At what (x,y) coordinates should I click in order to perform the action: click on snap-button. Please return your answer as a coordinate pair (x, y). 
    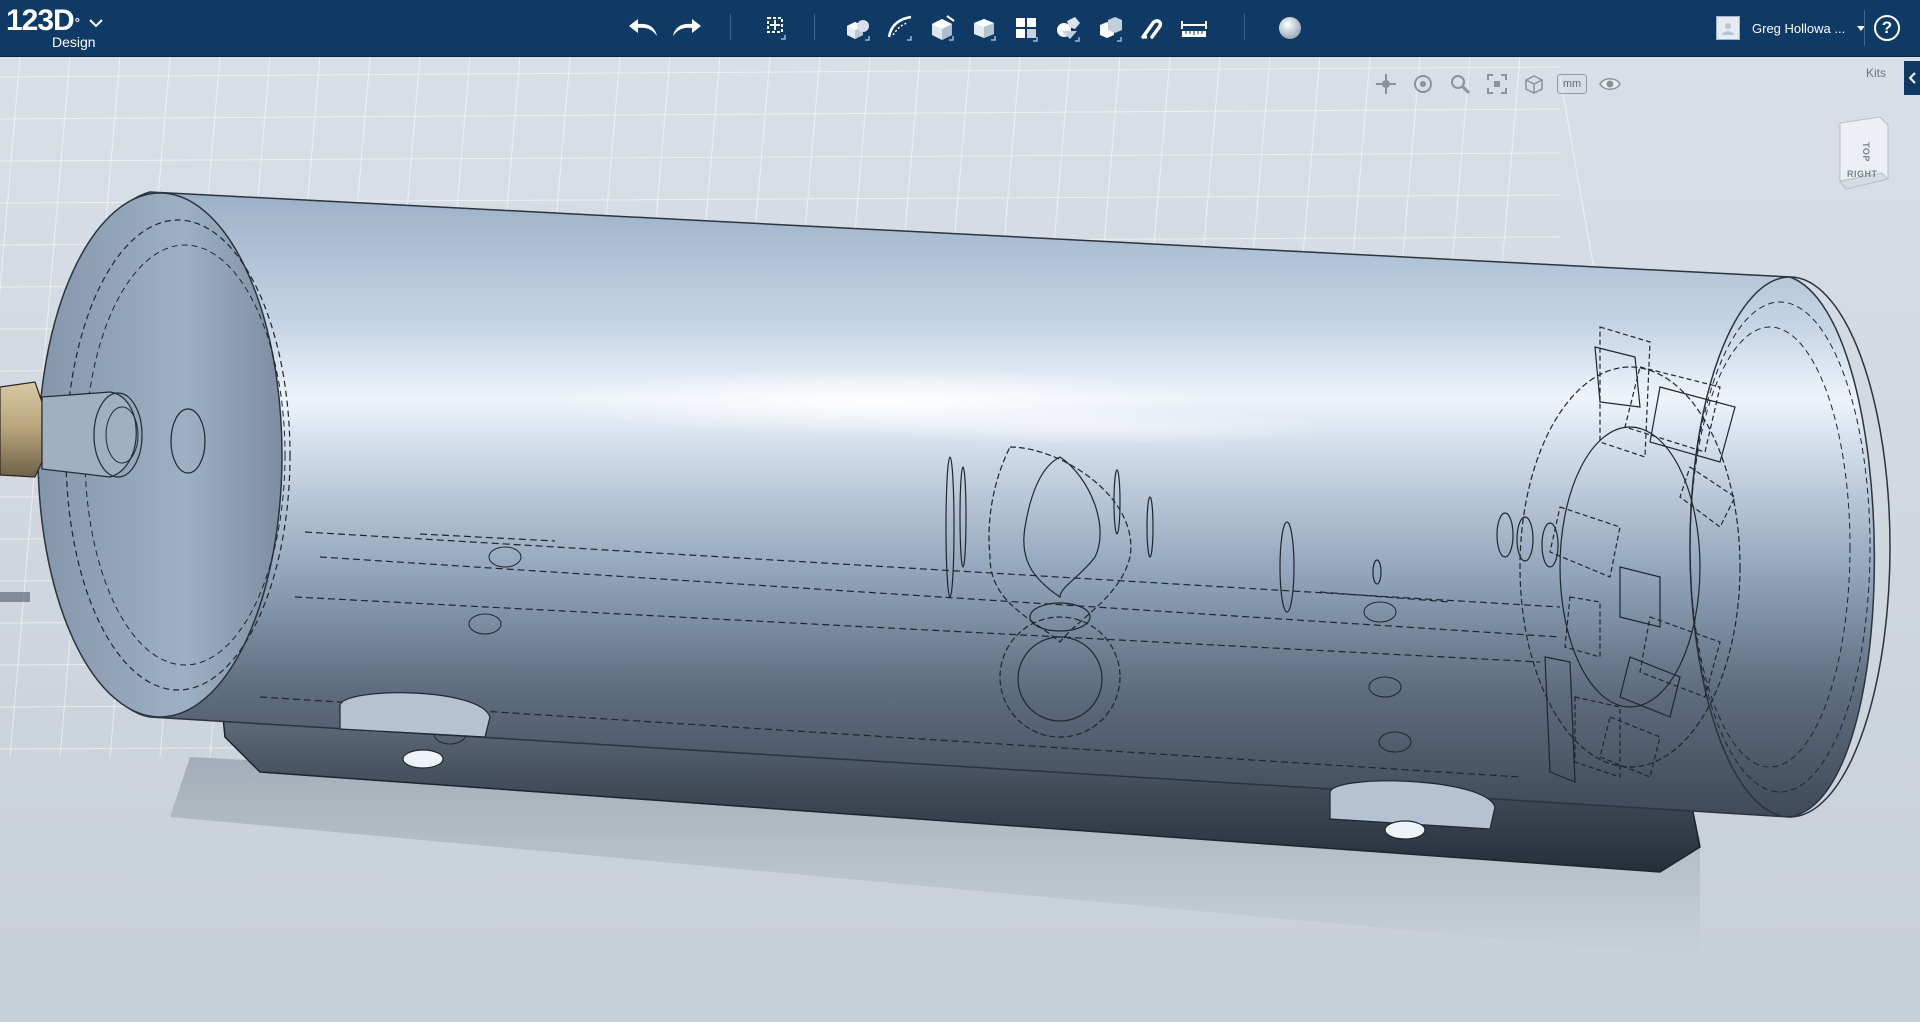
    Looking at the image, I should click on (1152, 28).